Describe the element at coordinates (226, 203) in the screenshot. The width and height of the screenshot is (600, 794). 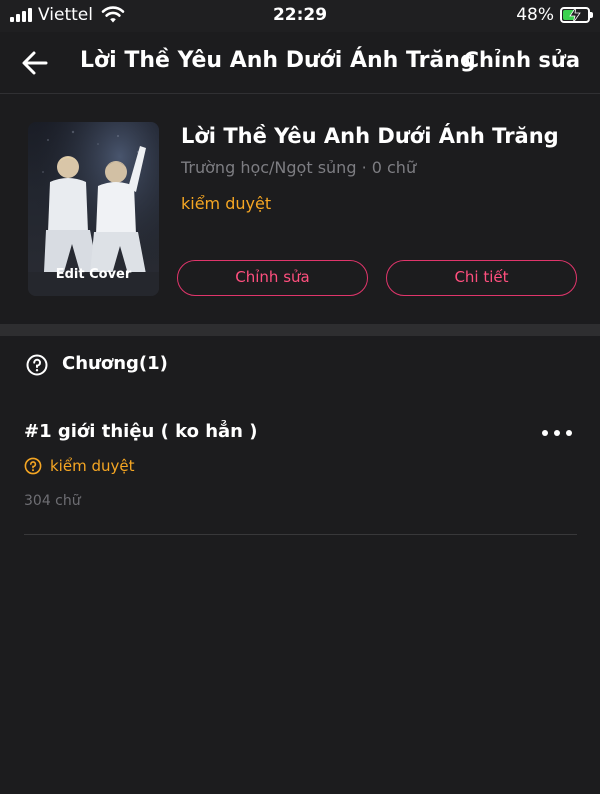
I see `story-status-badge: kiểm duyệt` at that location.